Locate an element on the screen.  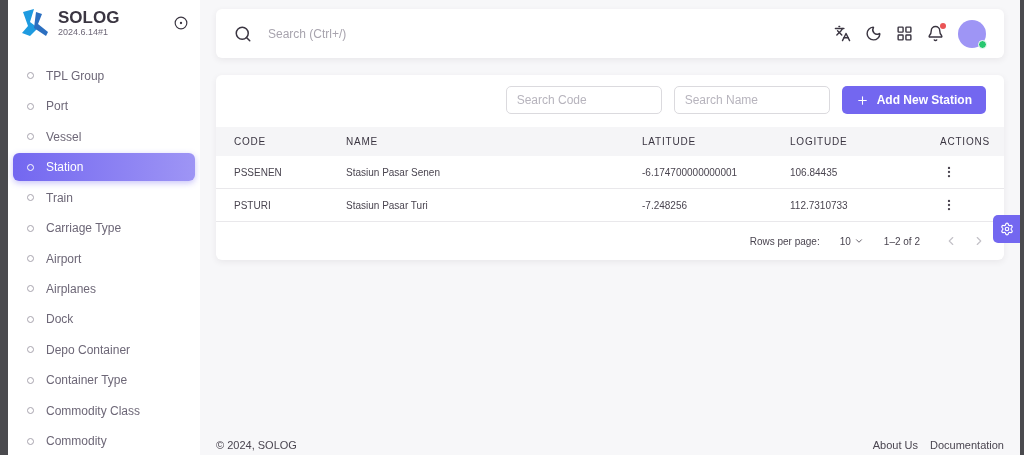
sidebar-item: Airport is located at coordinates (104, 258).